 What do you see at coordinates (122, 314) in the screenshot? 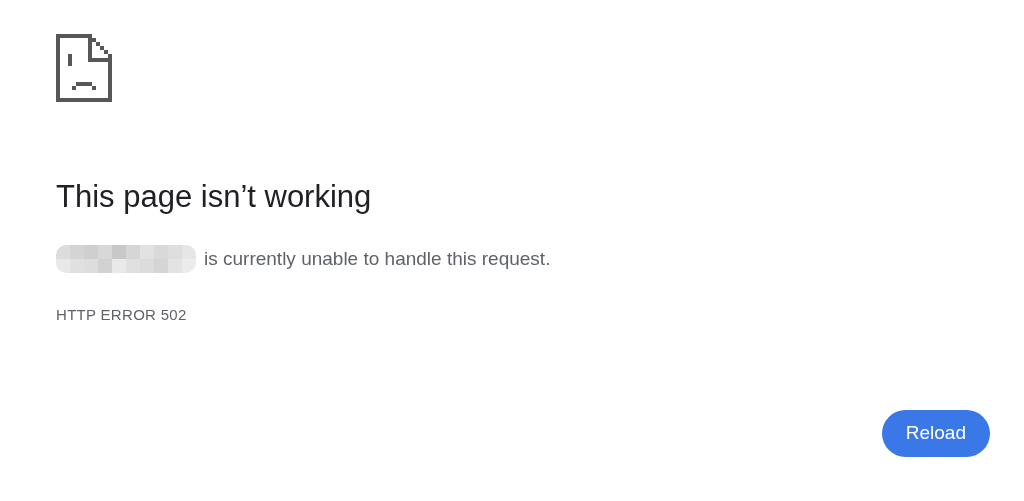
I see `error-code: HTTP ERROR 502` at bounding box center [122, 314].